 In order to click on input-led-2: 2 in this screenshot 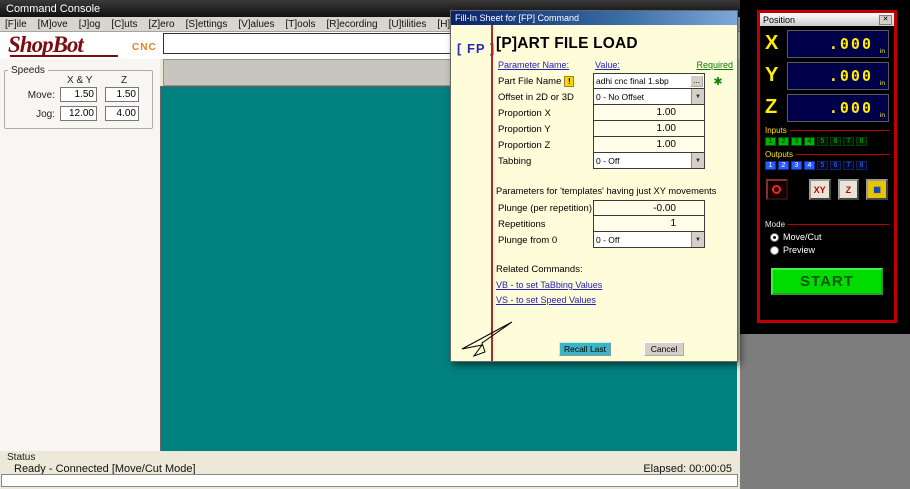, I will do `click(783, 141)`.